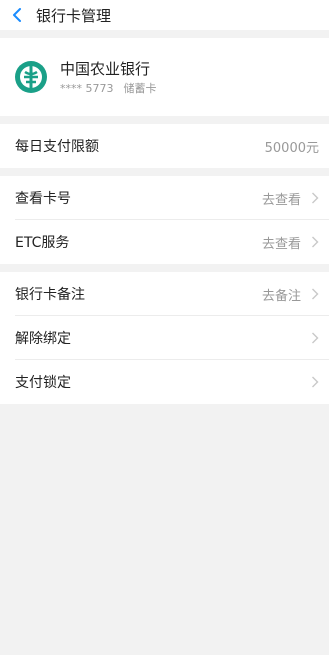 The height and width of the screenshot is (655, 329). Describe the element at coordinates (140, 88) in the screenshot. I see `card-type: 储蓄卡` at that location.